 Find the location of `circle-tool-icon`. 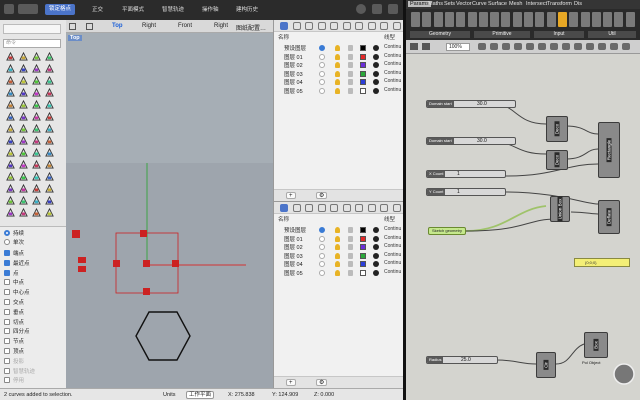

circle-tool-icon is located at coordinates (10, 68).